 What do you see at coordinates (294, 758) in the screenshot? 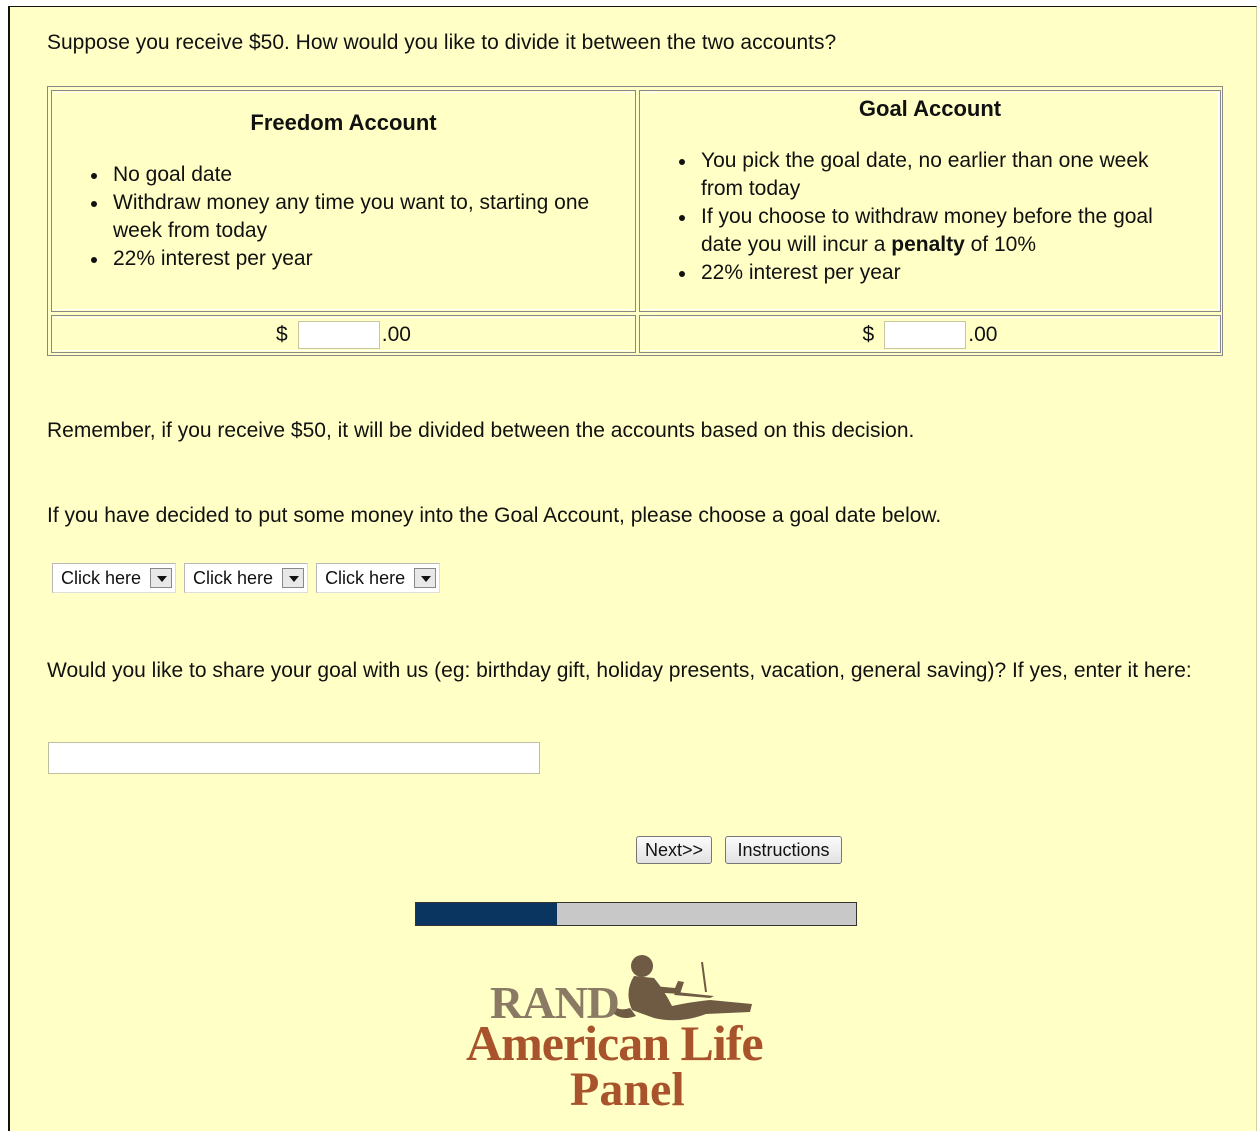
I see `share-goal-input` at bounding box center [294, 758].